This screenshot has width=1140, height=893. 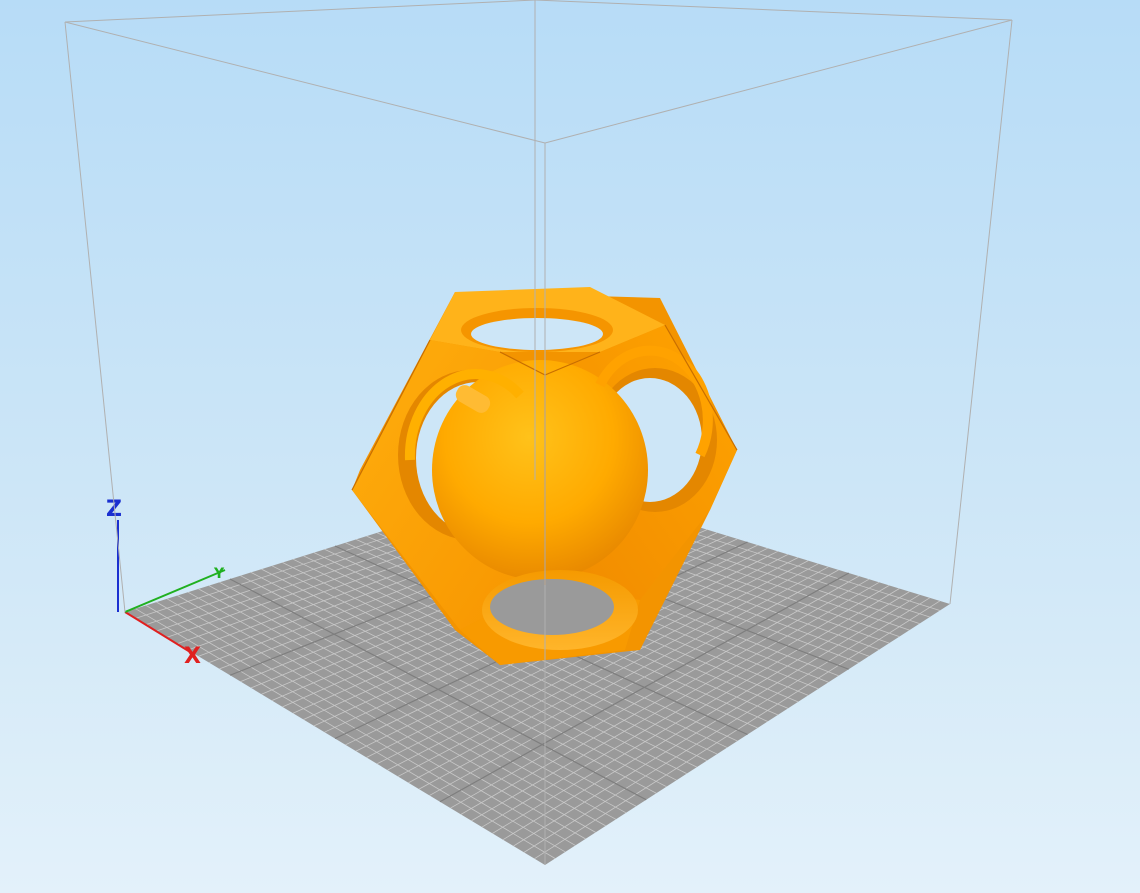 I want to click on x-axis-label: X, so click(x=192, y=656).